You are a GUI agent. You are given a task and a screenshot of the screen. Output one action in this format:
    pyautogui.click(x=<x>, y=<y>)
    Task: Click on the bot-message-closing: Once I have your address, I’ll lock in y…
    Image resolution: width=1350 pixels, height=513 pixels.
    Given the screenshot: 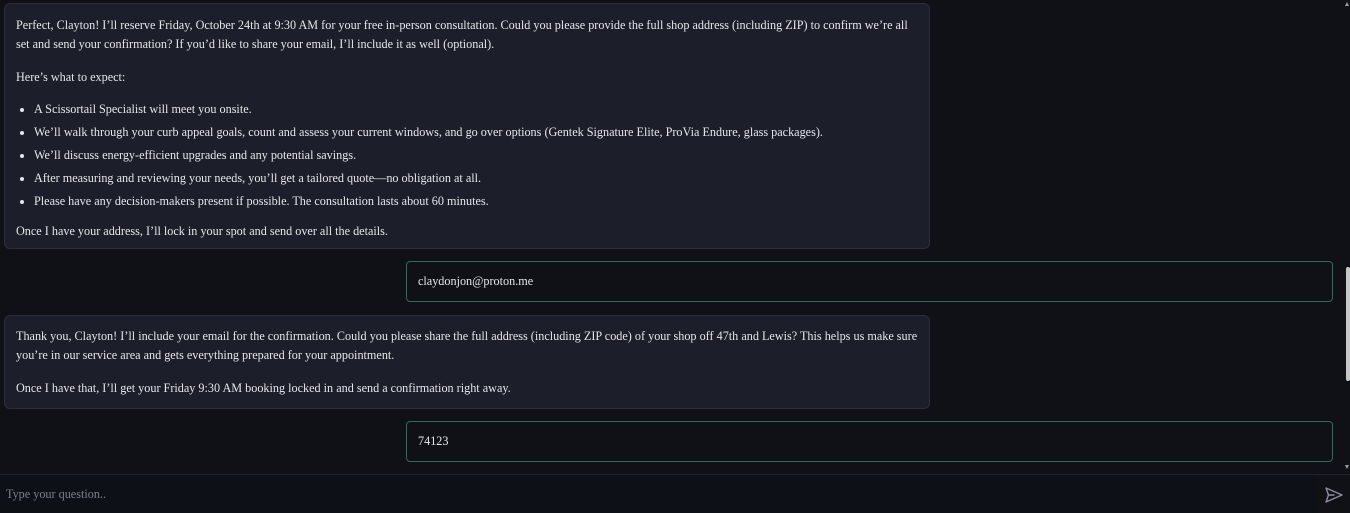 What is the action you would take?
    pyautogui.click(x=202, y=231)
    